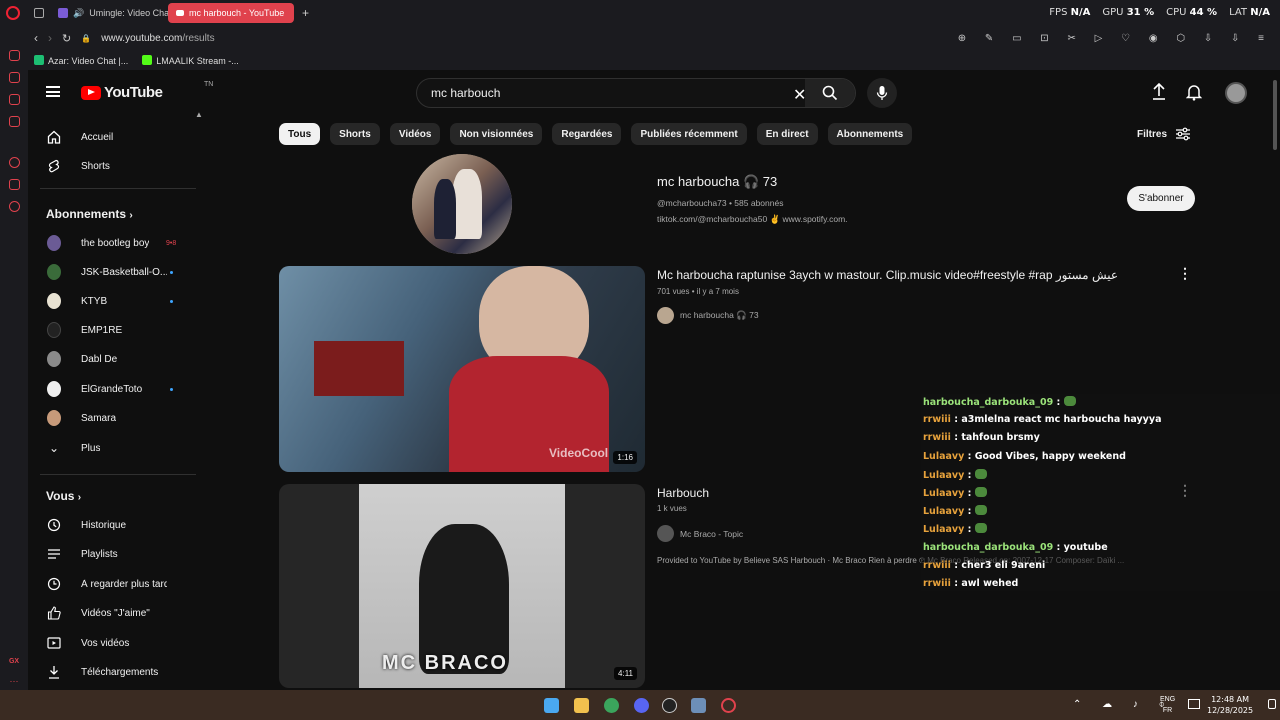 Image resolution: width=1280 pixels, height=720 pixels. Describe the element at coordinates (14, 206) in the screenshot. I see `settings-icon` at that location.